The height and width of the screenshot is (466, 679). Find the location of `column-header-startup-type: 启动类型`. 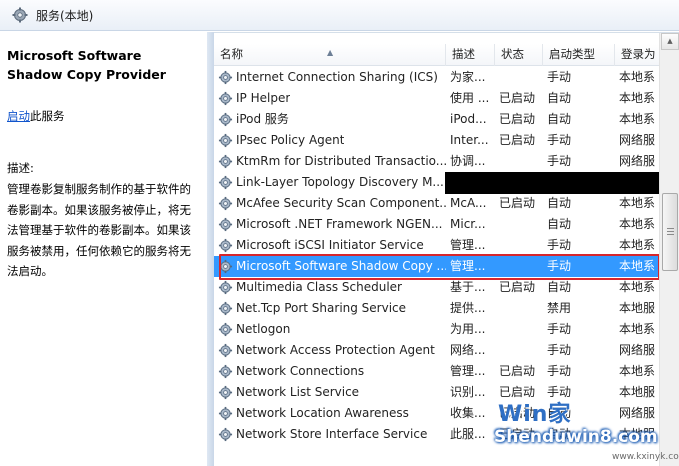

column-header-startup-type: 启动类型 is located at coordinates (579, 55).